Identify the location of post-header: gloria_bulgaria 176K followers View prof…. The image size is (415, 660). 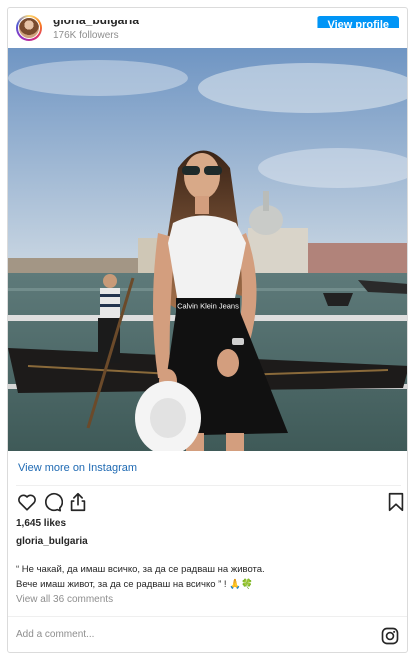
(207, 28).